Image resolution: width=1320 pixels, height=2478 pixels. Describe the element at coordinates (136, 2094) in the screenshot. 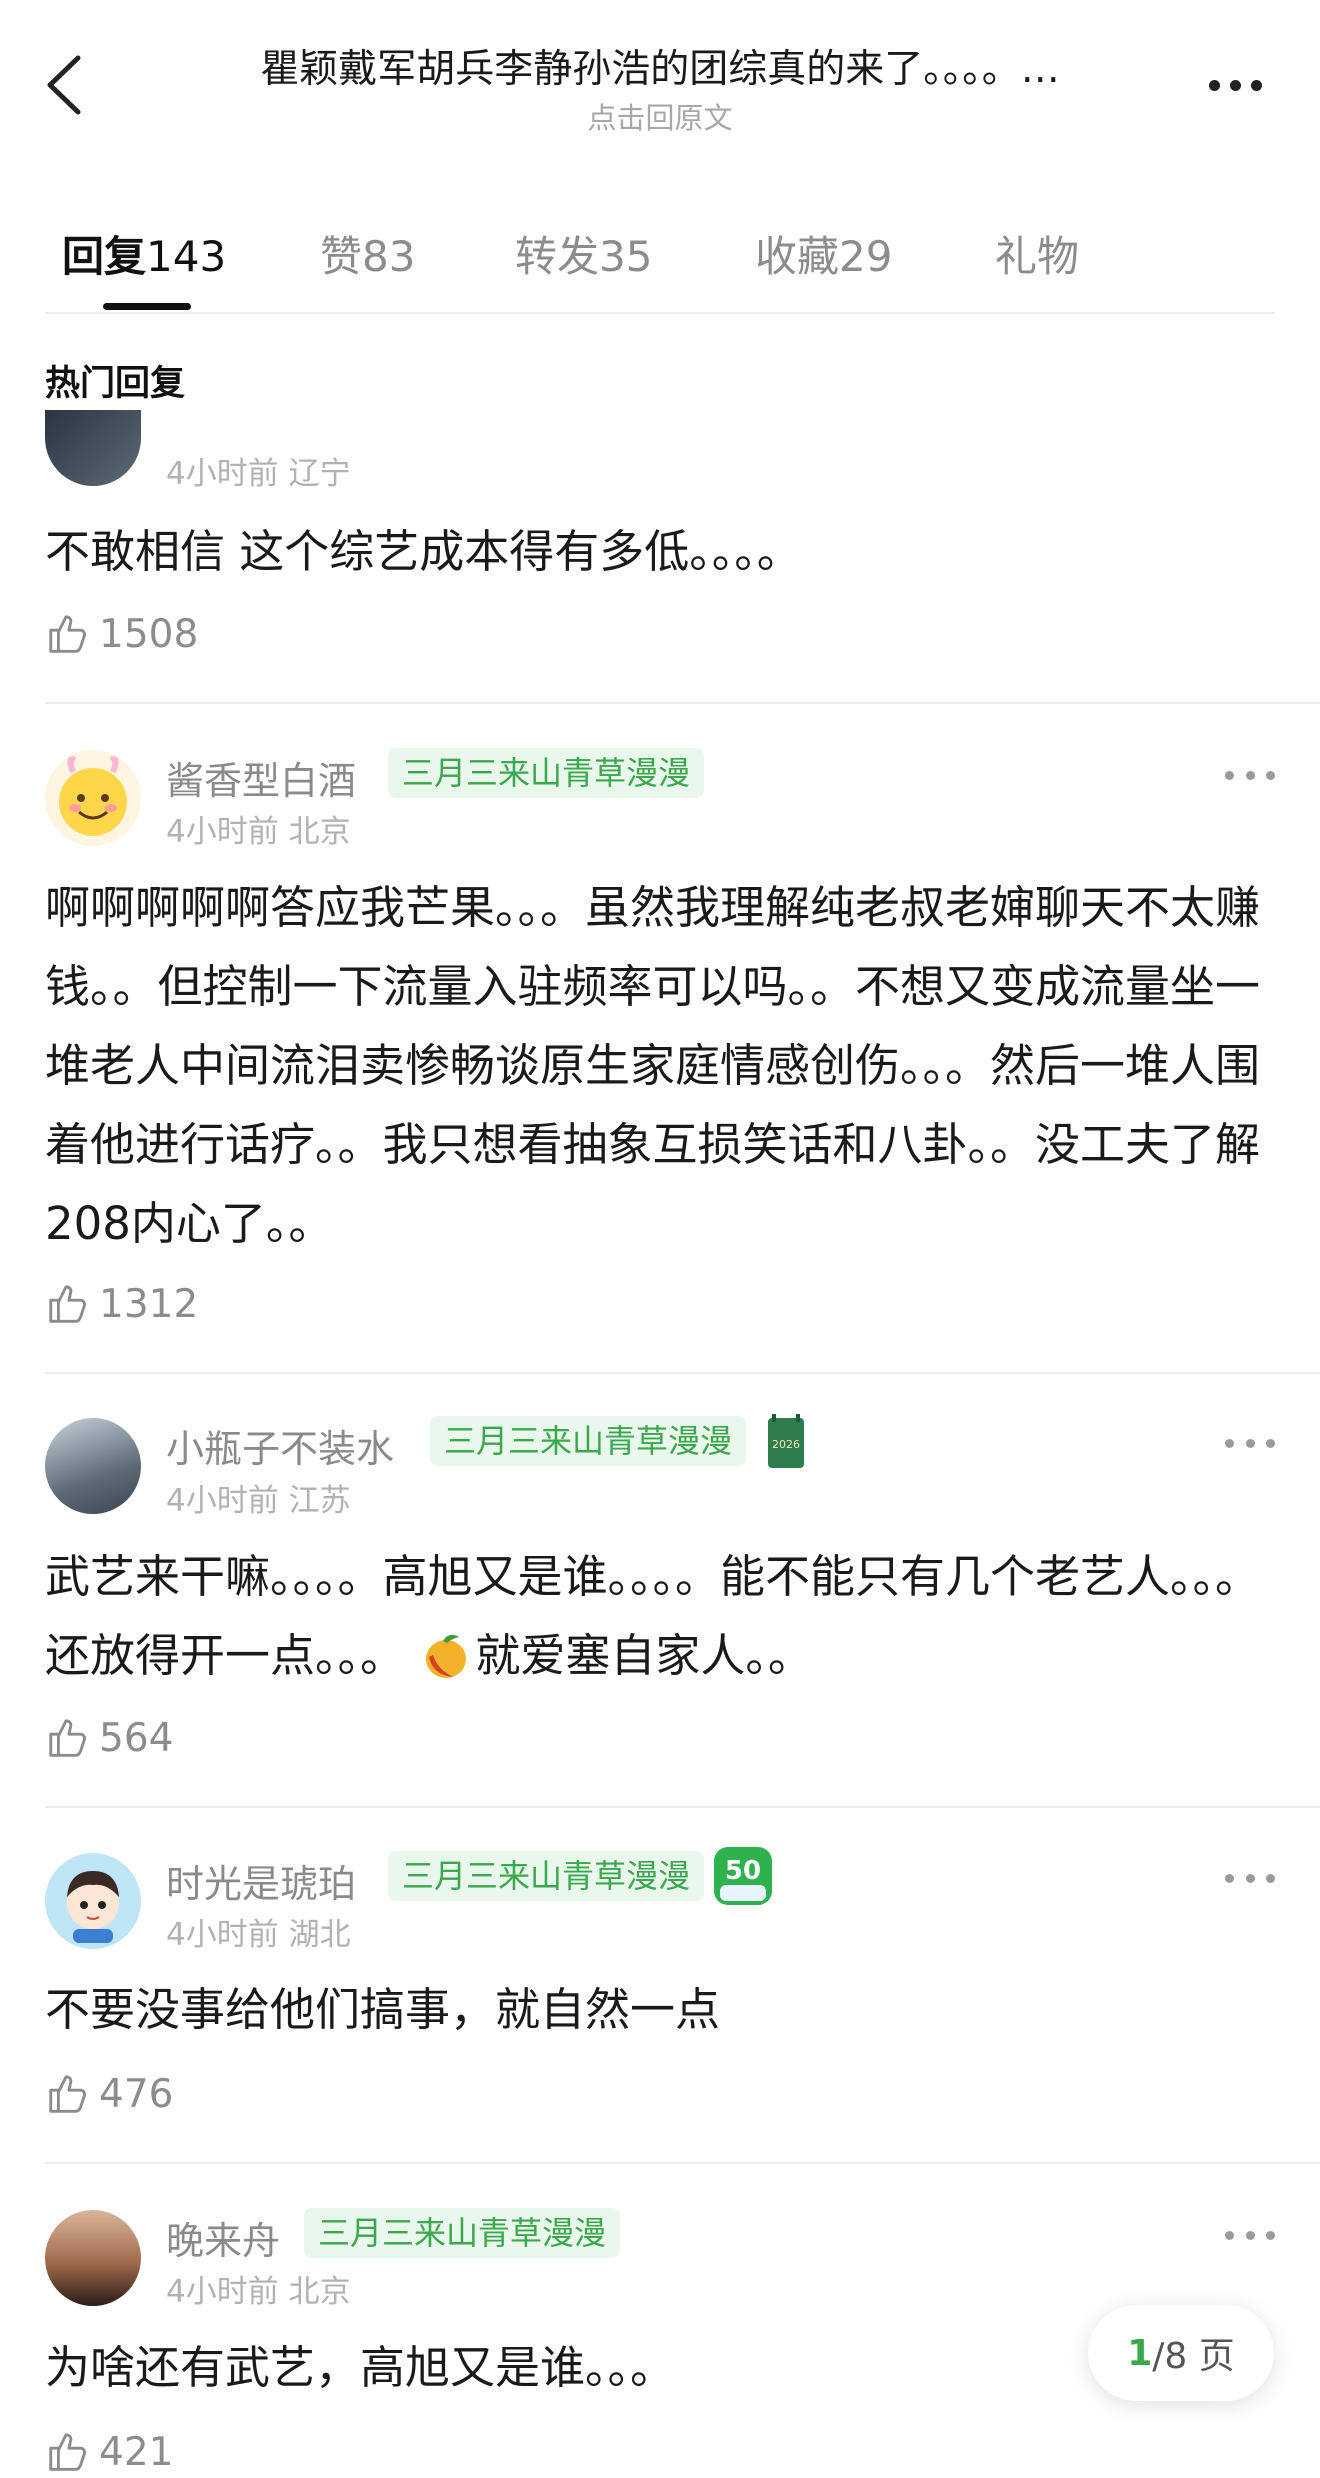

I see `like-count: 476` at that location.